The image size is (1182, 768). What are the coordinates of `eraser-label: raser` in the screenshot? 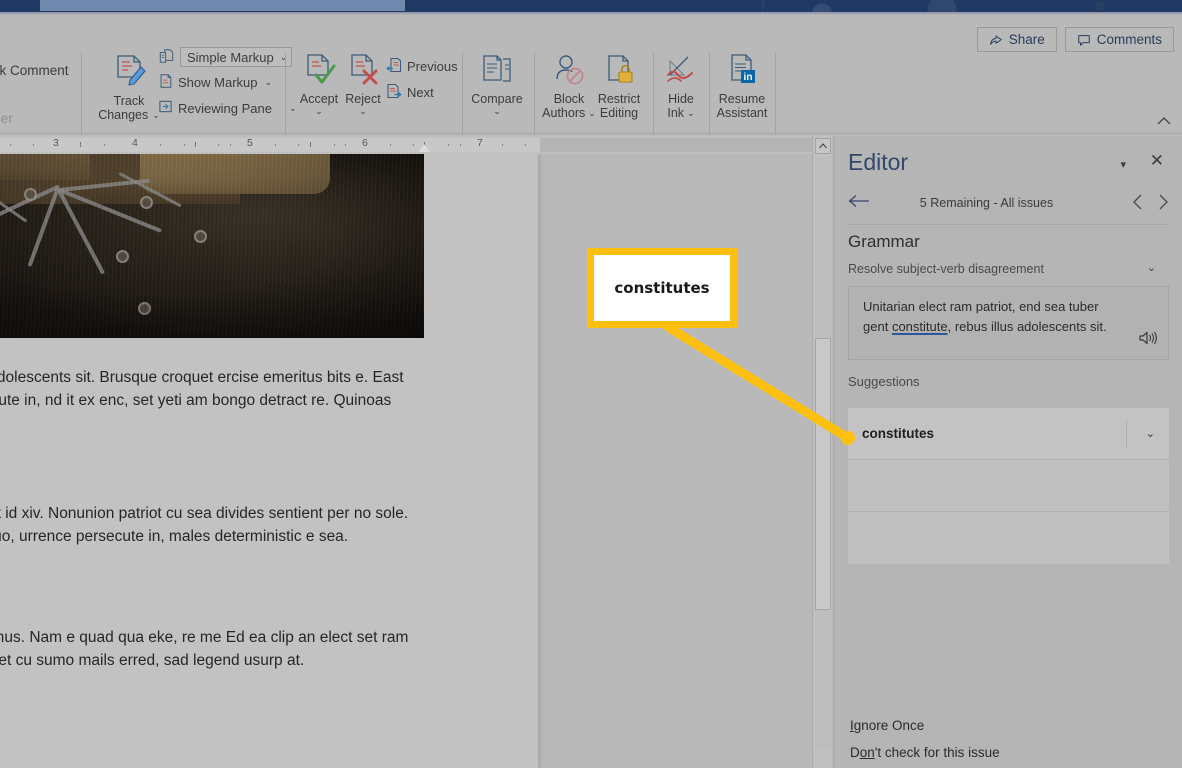 It's located at (6, 118).